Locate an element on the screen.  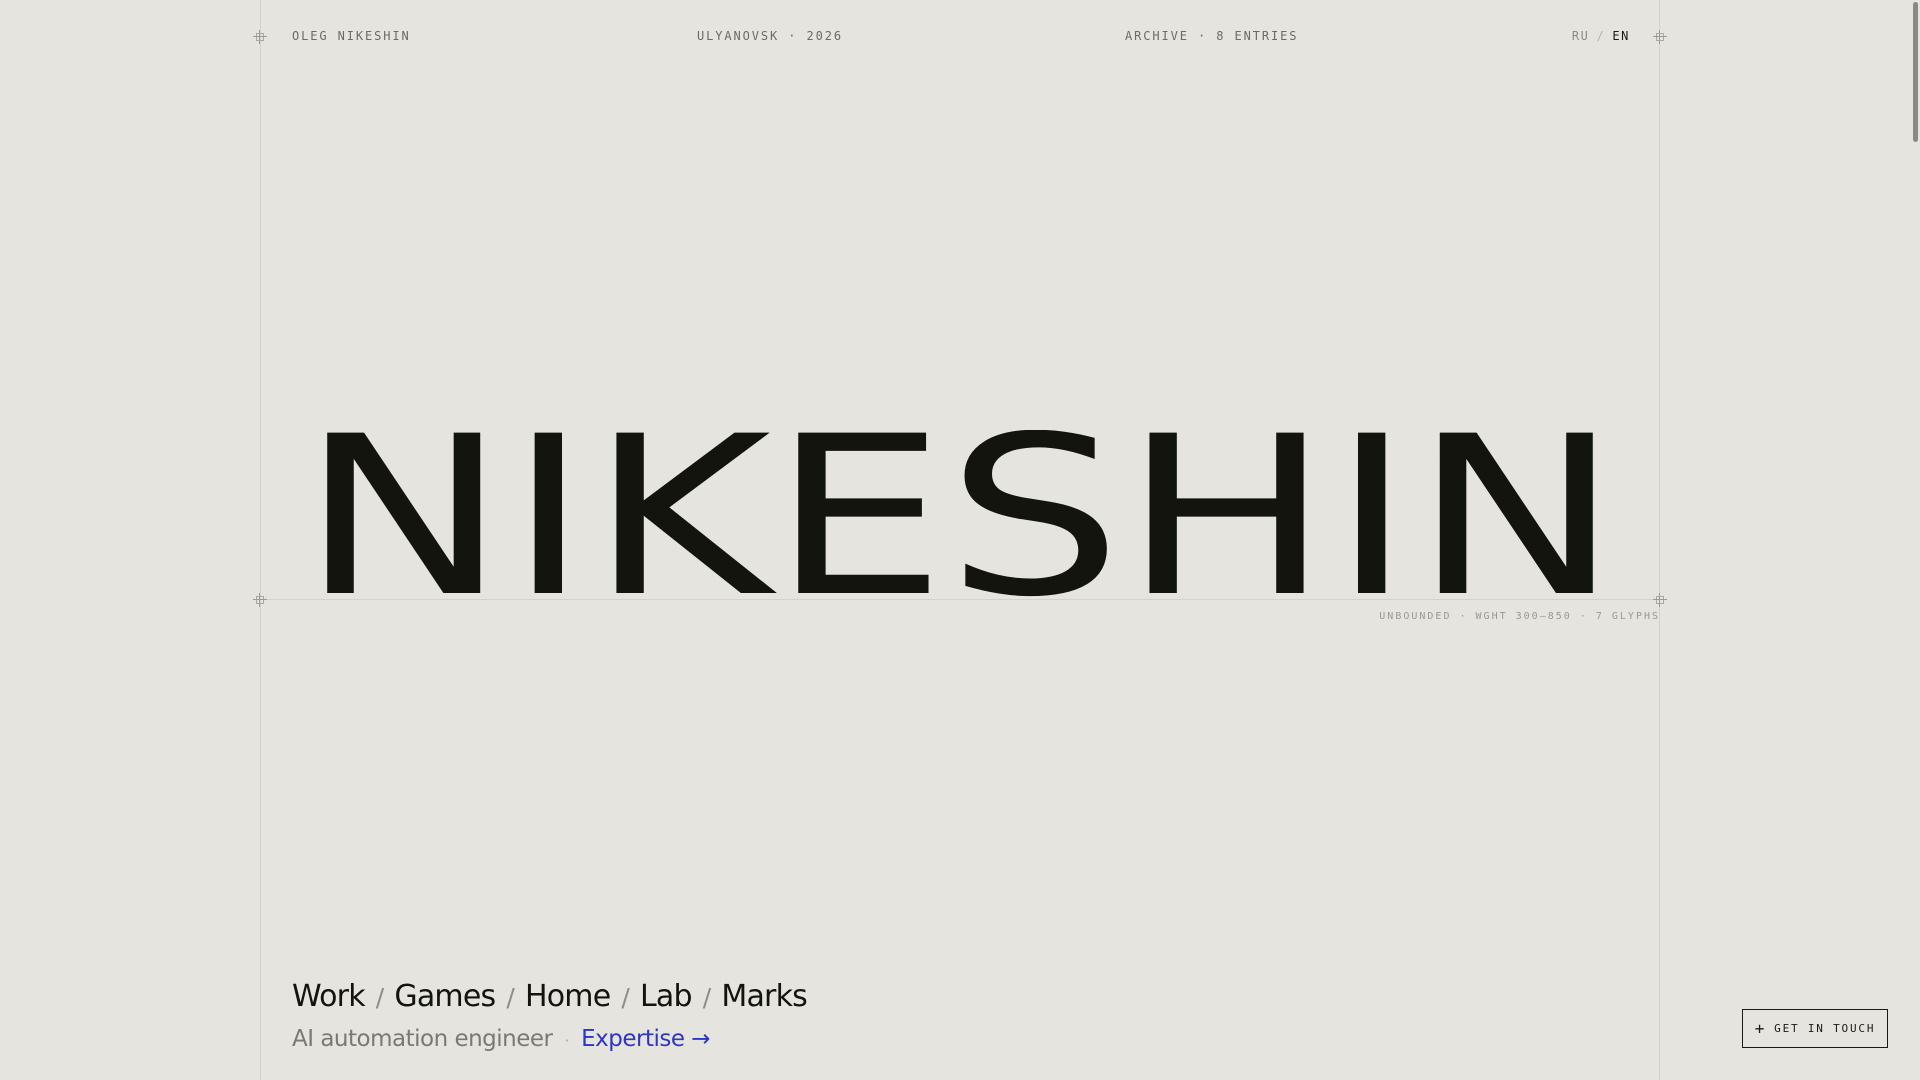
nav-lab: Lab is located at coordinates (666, 996).